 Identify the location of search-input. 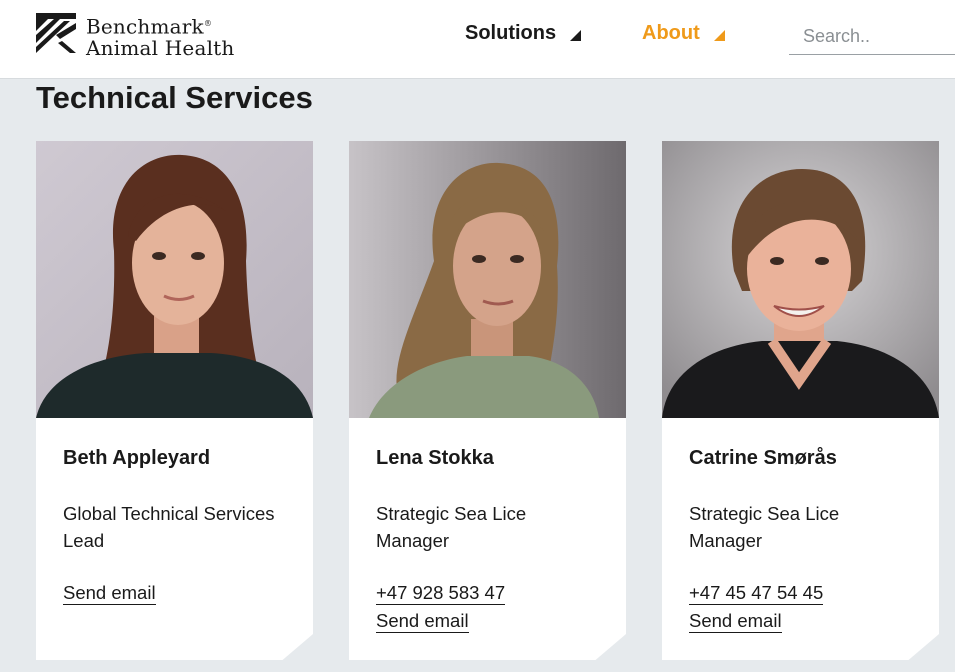
(872, 36).